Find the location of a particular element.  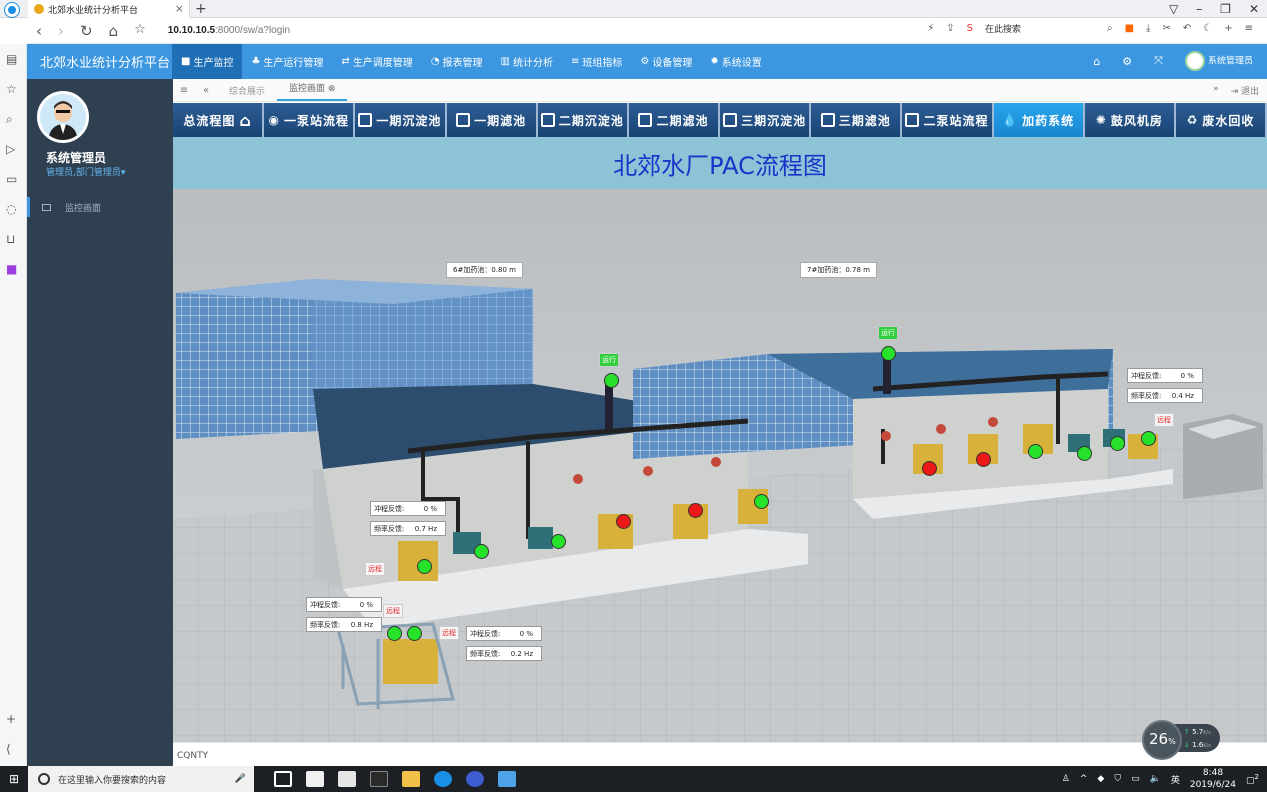

user-role-dropdown: 管理员,部门管理员▾ is located at coordinates (85, 171).